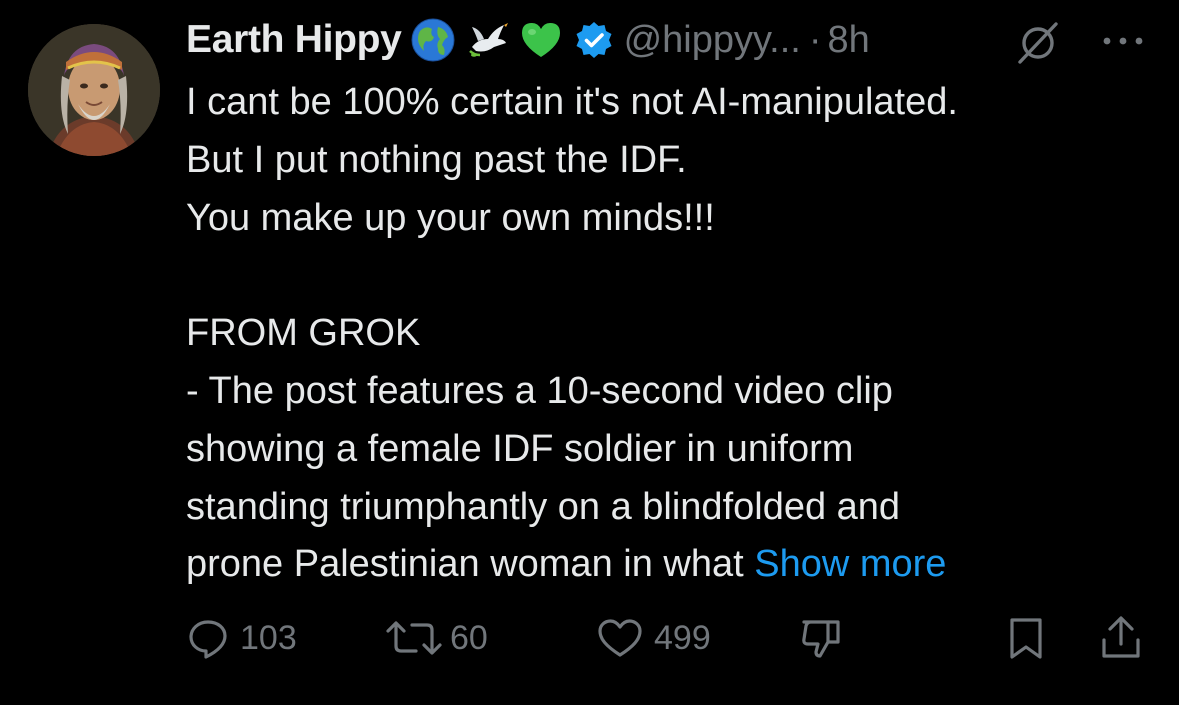 This screenshot has height=705, width=1179. What do you see at coordinates (436, 159) in the screenshot?
I see `tweet-text-line: But I put nothing past the IDF.` at bounding box center [436, 159].